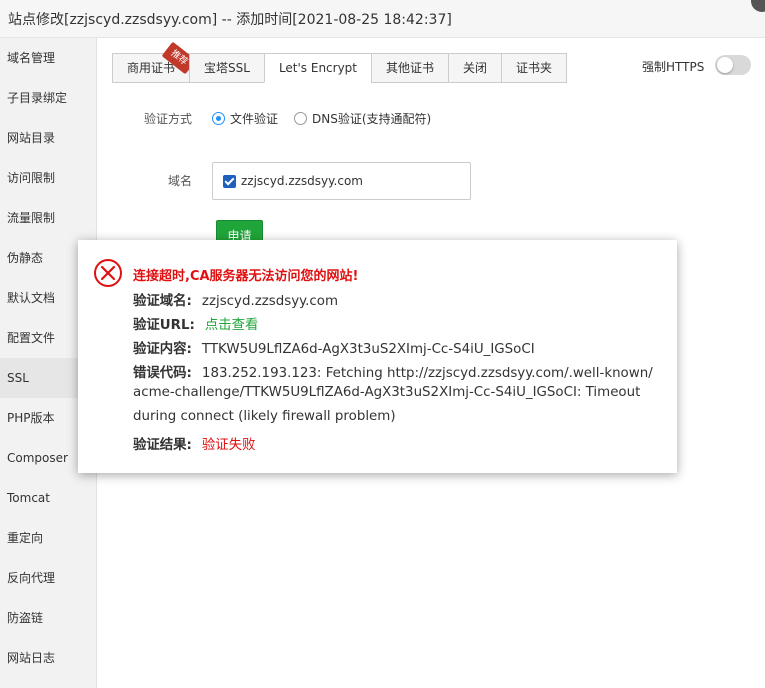 The height and width of the screenshot is (688, 765). I want to click on tab-other-cert: 其他证书, so click(410, 68).